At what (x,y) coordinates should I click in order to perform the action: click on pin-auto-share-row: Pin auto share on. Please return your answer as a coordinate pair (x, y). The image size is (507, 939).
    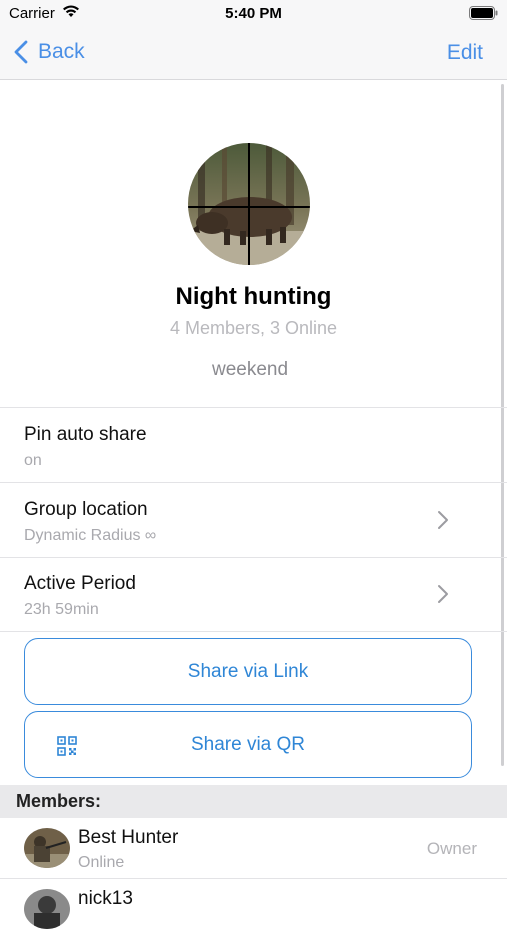
    Looking at the image, I should click on (253, 445).